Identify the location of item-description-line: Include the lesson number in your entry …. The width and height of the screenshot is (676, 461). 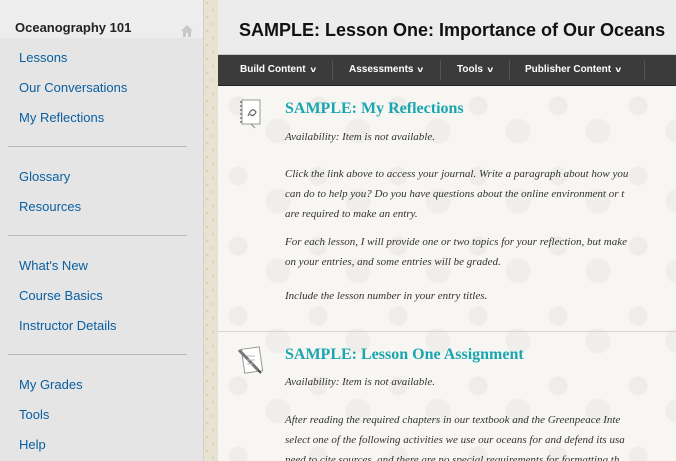
(386, 296).